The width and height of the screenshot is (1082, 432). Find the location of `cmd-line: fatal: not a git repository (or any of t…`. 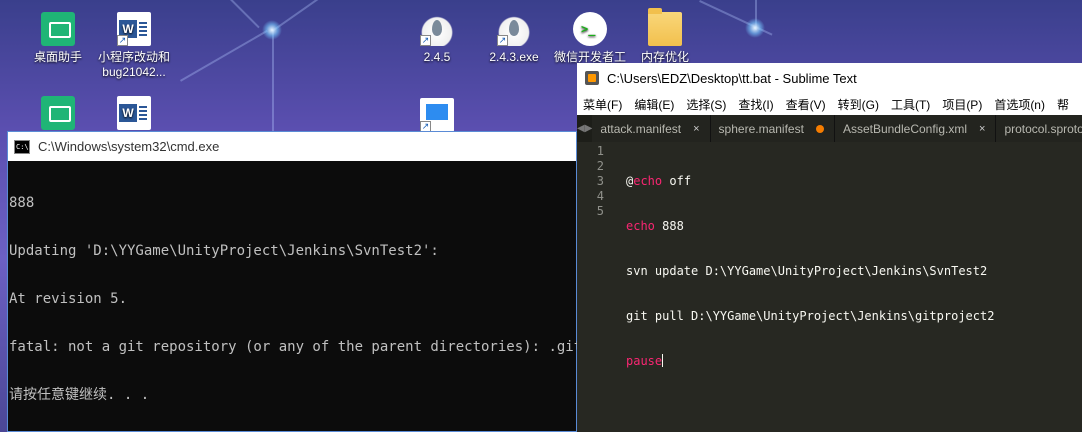

cmd-line: fatal: not a git repository (or any of t… is located at coordinates (296, 347).